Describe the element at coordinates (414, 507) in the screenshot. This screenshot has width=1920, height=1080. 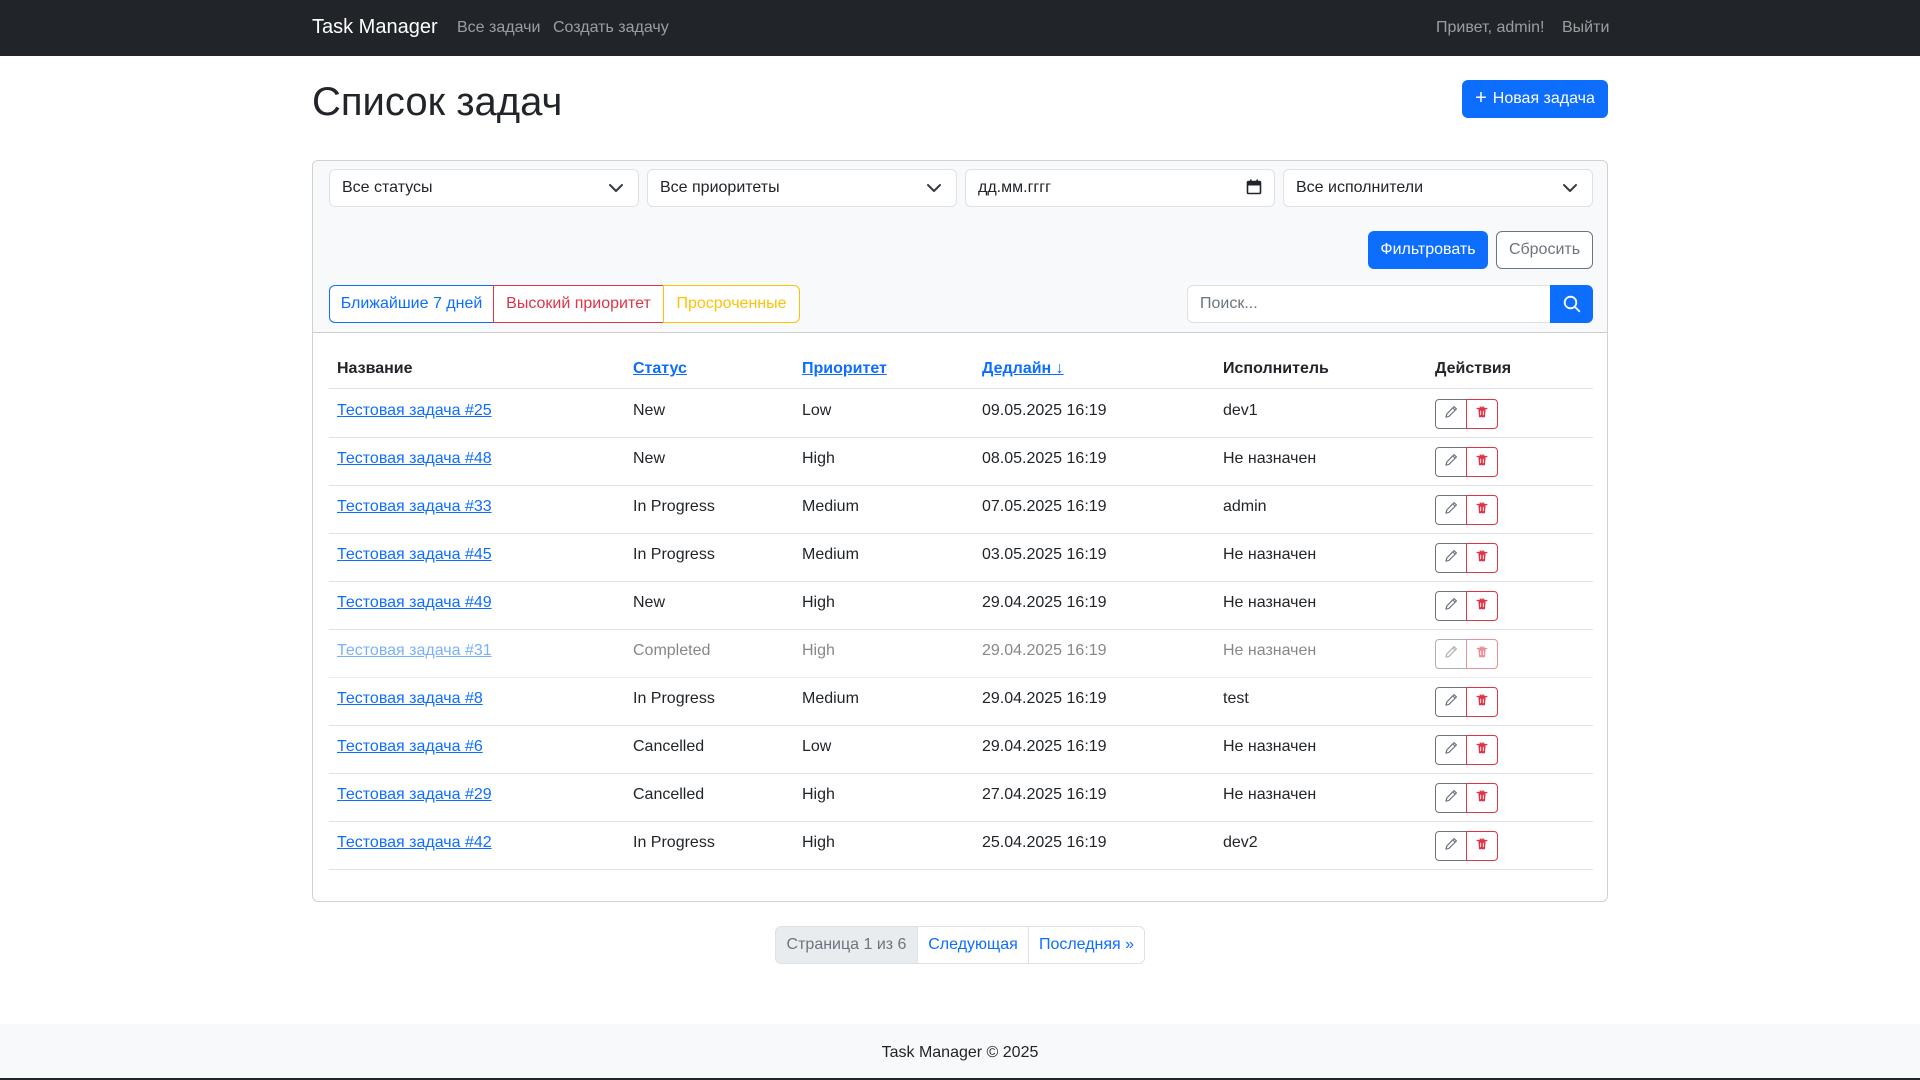
I see `task-title-link: Тестовая задача #33` at that location.